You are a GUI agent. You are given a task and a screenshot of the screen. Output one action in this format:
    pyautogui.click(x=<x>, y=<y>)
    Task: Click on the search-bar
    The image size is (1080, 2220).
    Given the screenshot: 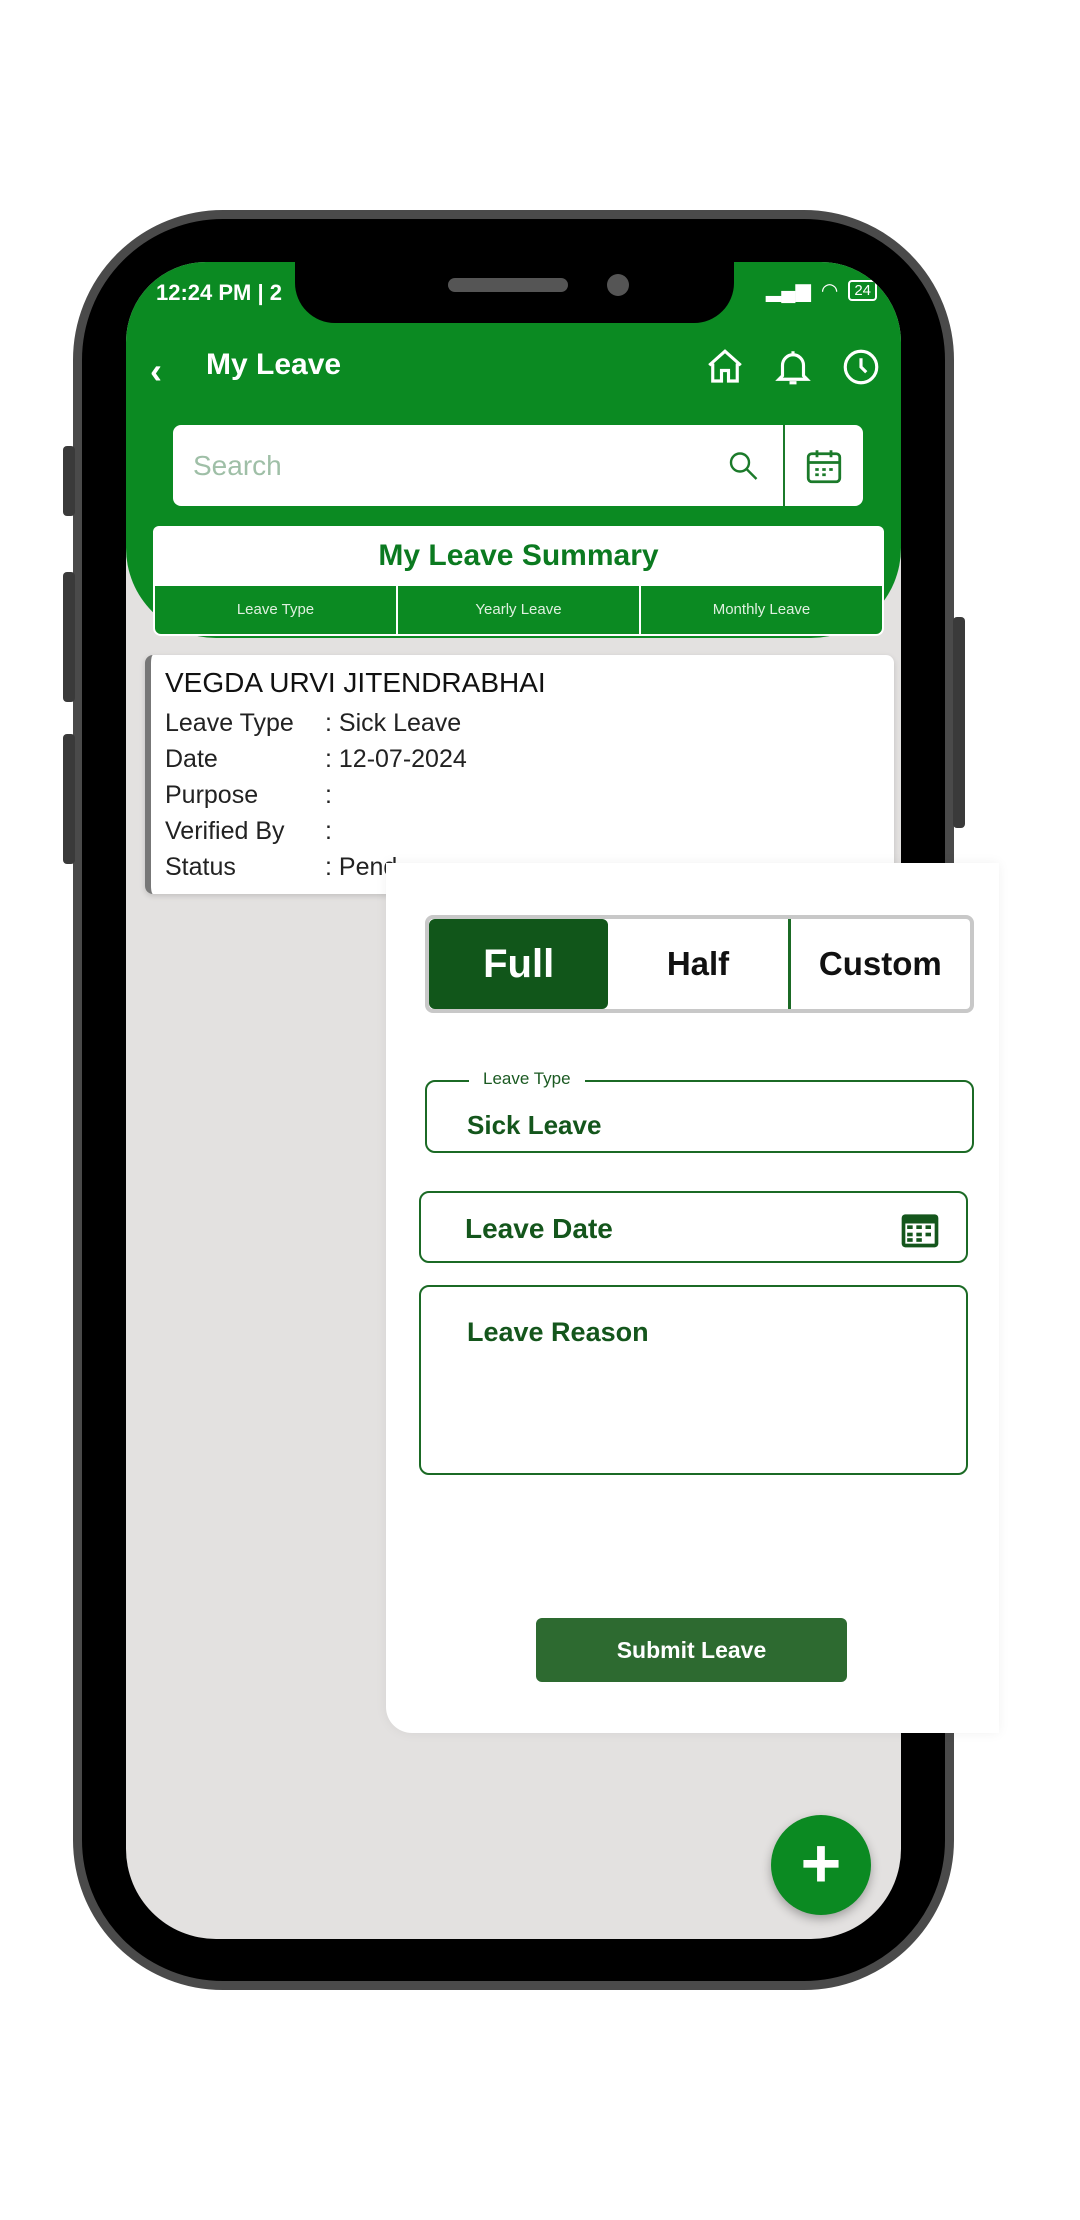 What is the action you would take?
    pyautogui.click(x=518, y=465)
    